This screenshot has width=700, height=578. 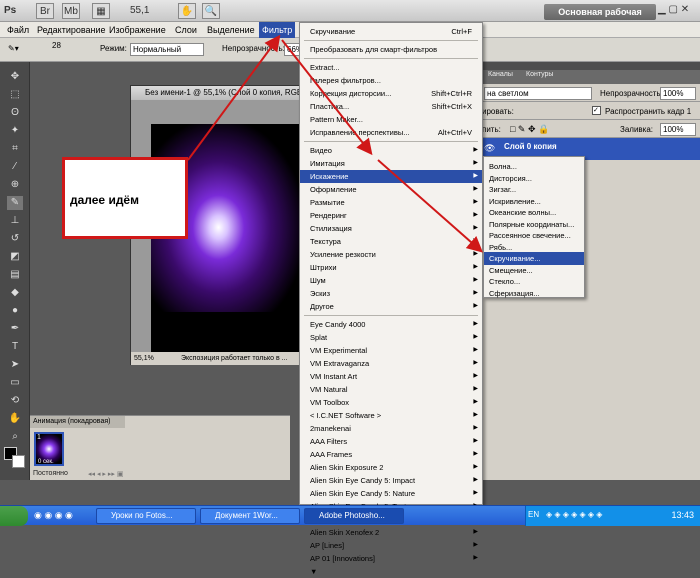 What do you see at coordinates (391, 215) in the screenshot?
I see `filter-menu-item: Рендеринг ▶` at bounding box center [391, 215].